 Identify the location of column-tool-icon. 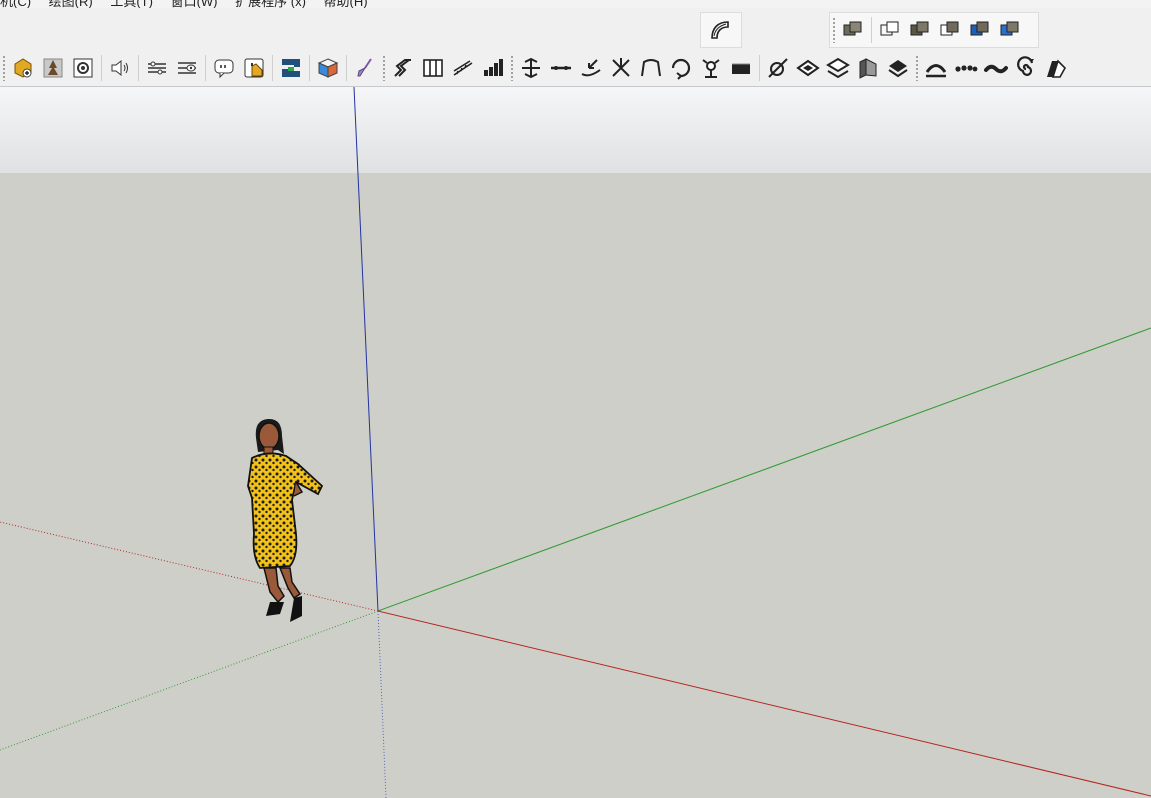
(433, 68).